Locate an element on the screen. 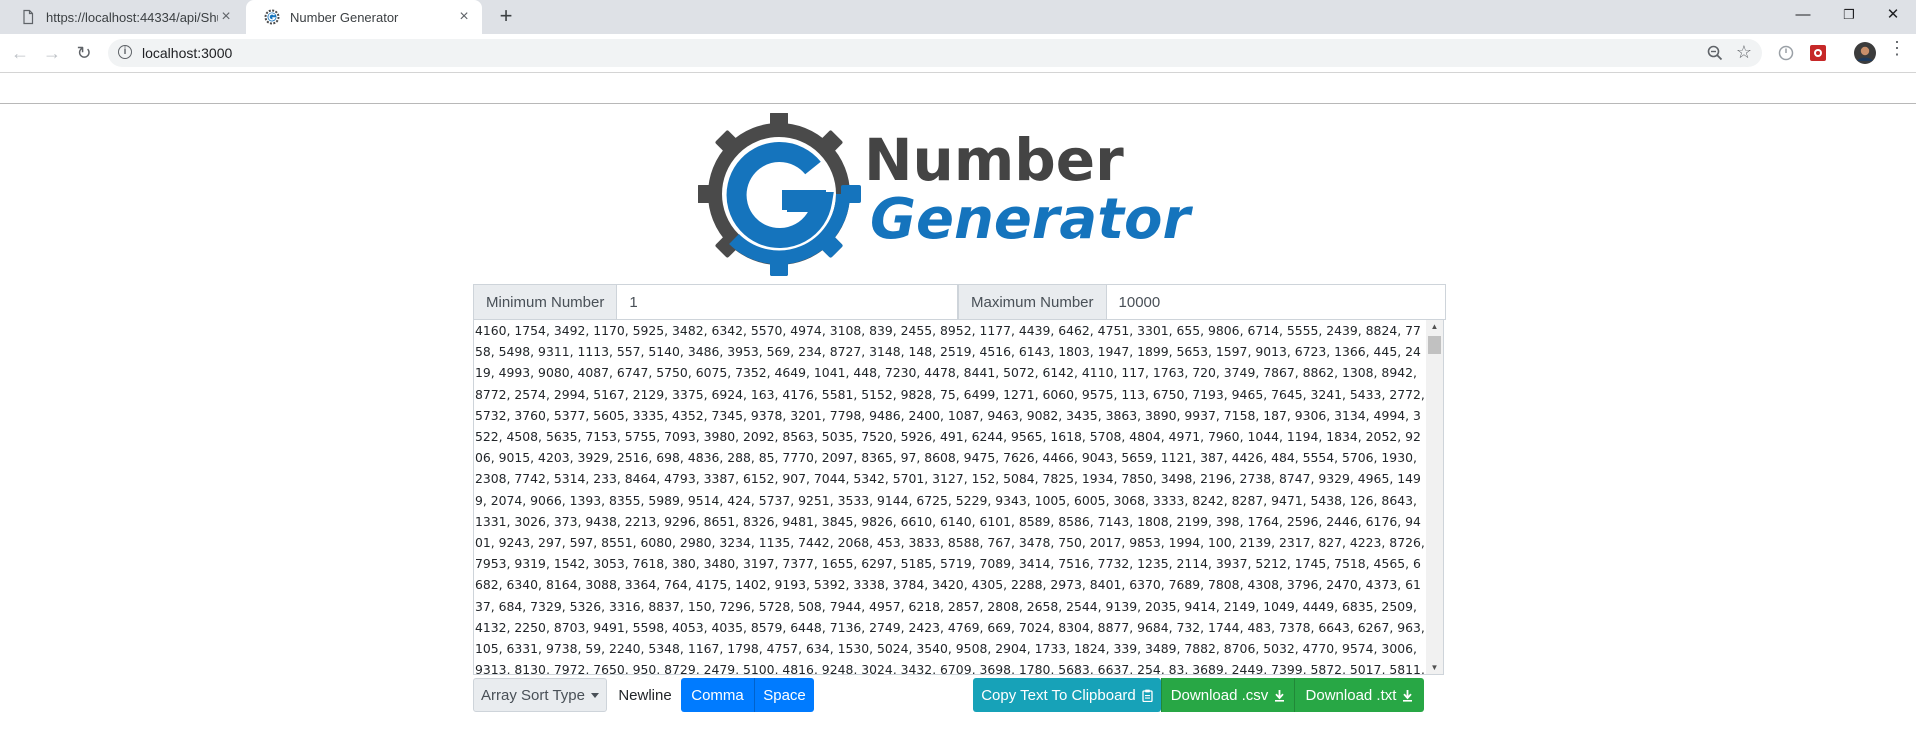  info-icon: i is located at coordinates (125, 52).